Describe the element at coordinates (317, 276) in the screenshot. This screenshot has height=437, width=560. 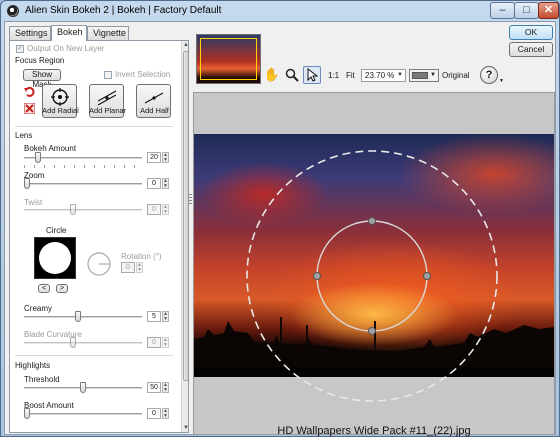
I see `focus-handle-left` at that location.